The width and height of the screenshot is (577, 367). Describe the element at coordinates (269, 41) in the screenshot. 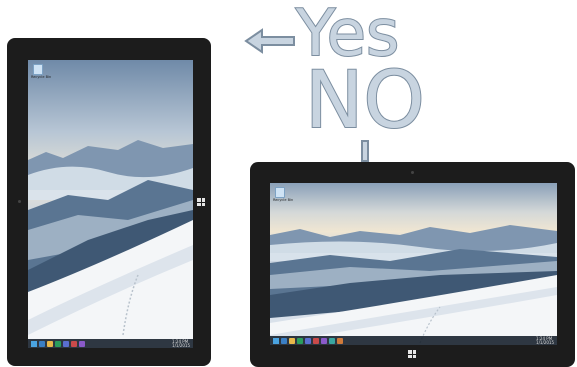

I see `arrow-left-icon` at that location.